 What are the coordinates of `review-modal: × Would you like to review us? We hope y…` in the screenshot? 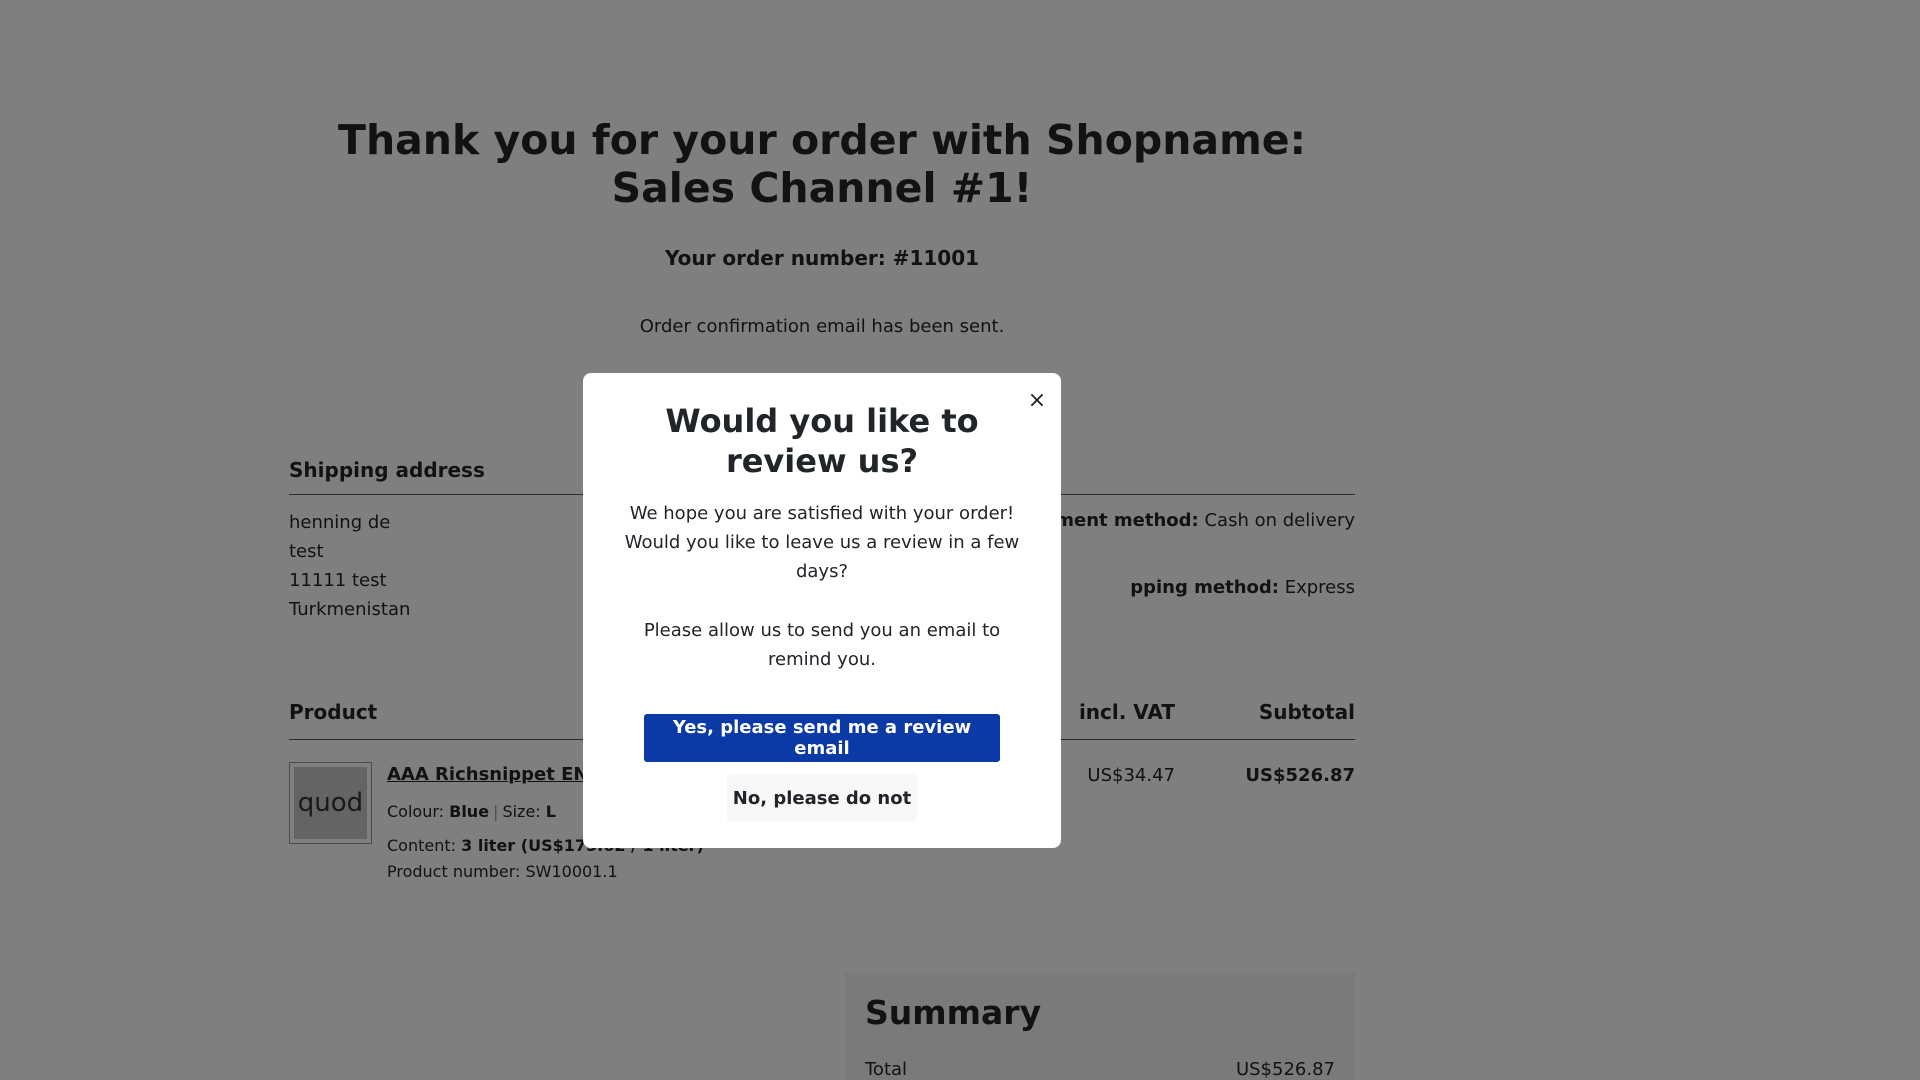 It's located at (822, 610).